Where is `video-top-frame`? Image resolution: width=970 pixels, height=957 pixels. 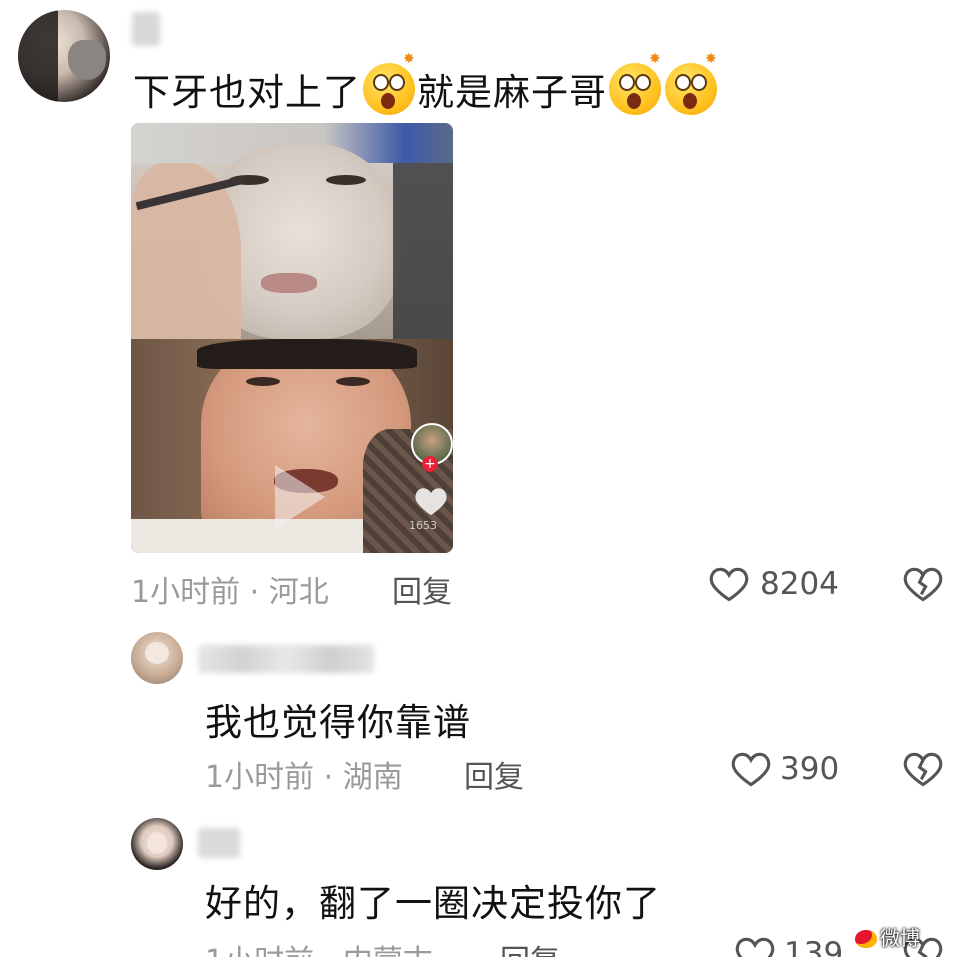
video-top-frame is located at coordinates (292, 231).